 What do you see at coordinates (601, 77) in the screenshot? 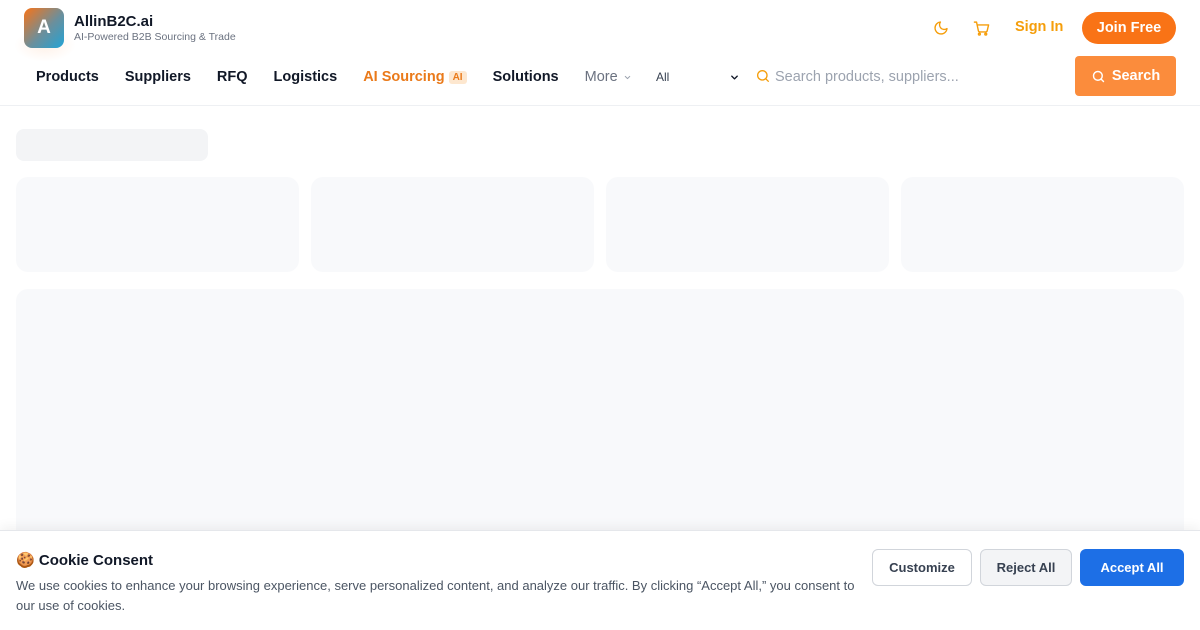
I see `nav-more-label: More` at bounding box center [601, 77].